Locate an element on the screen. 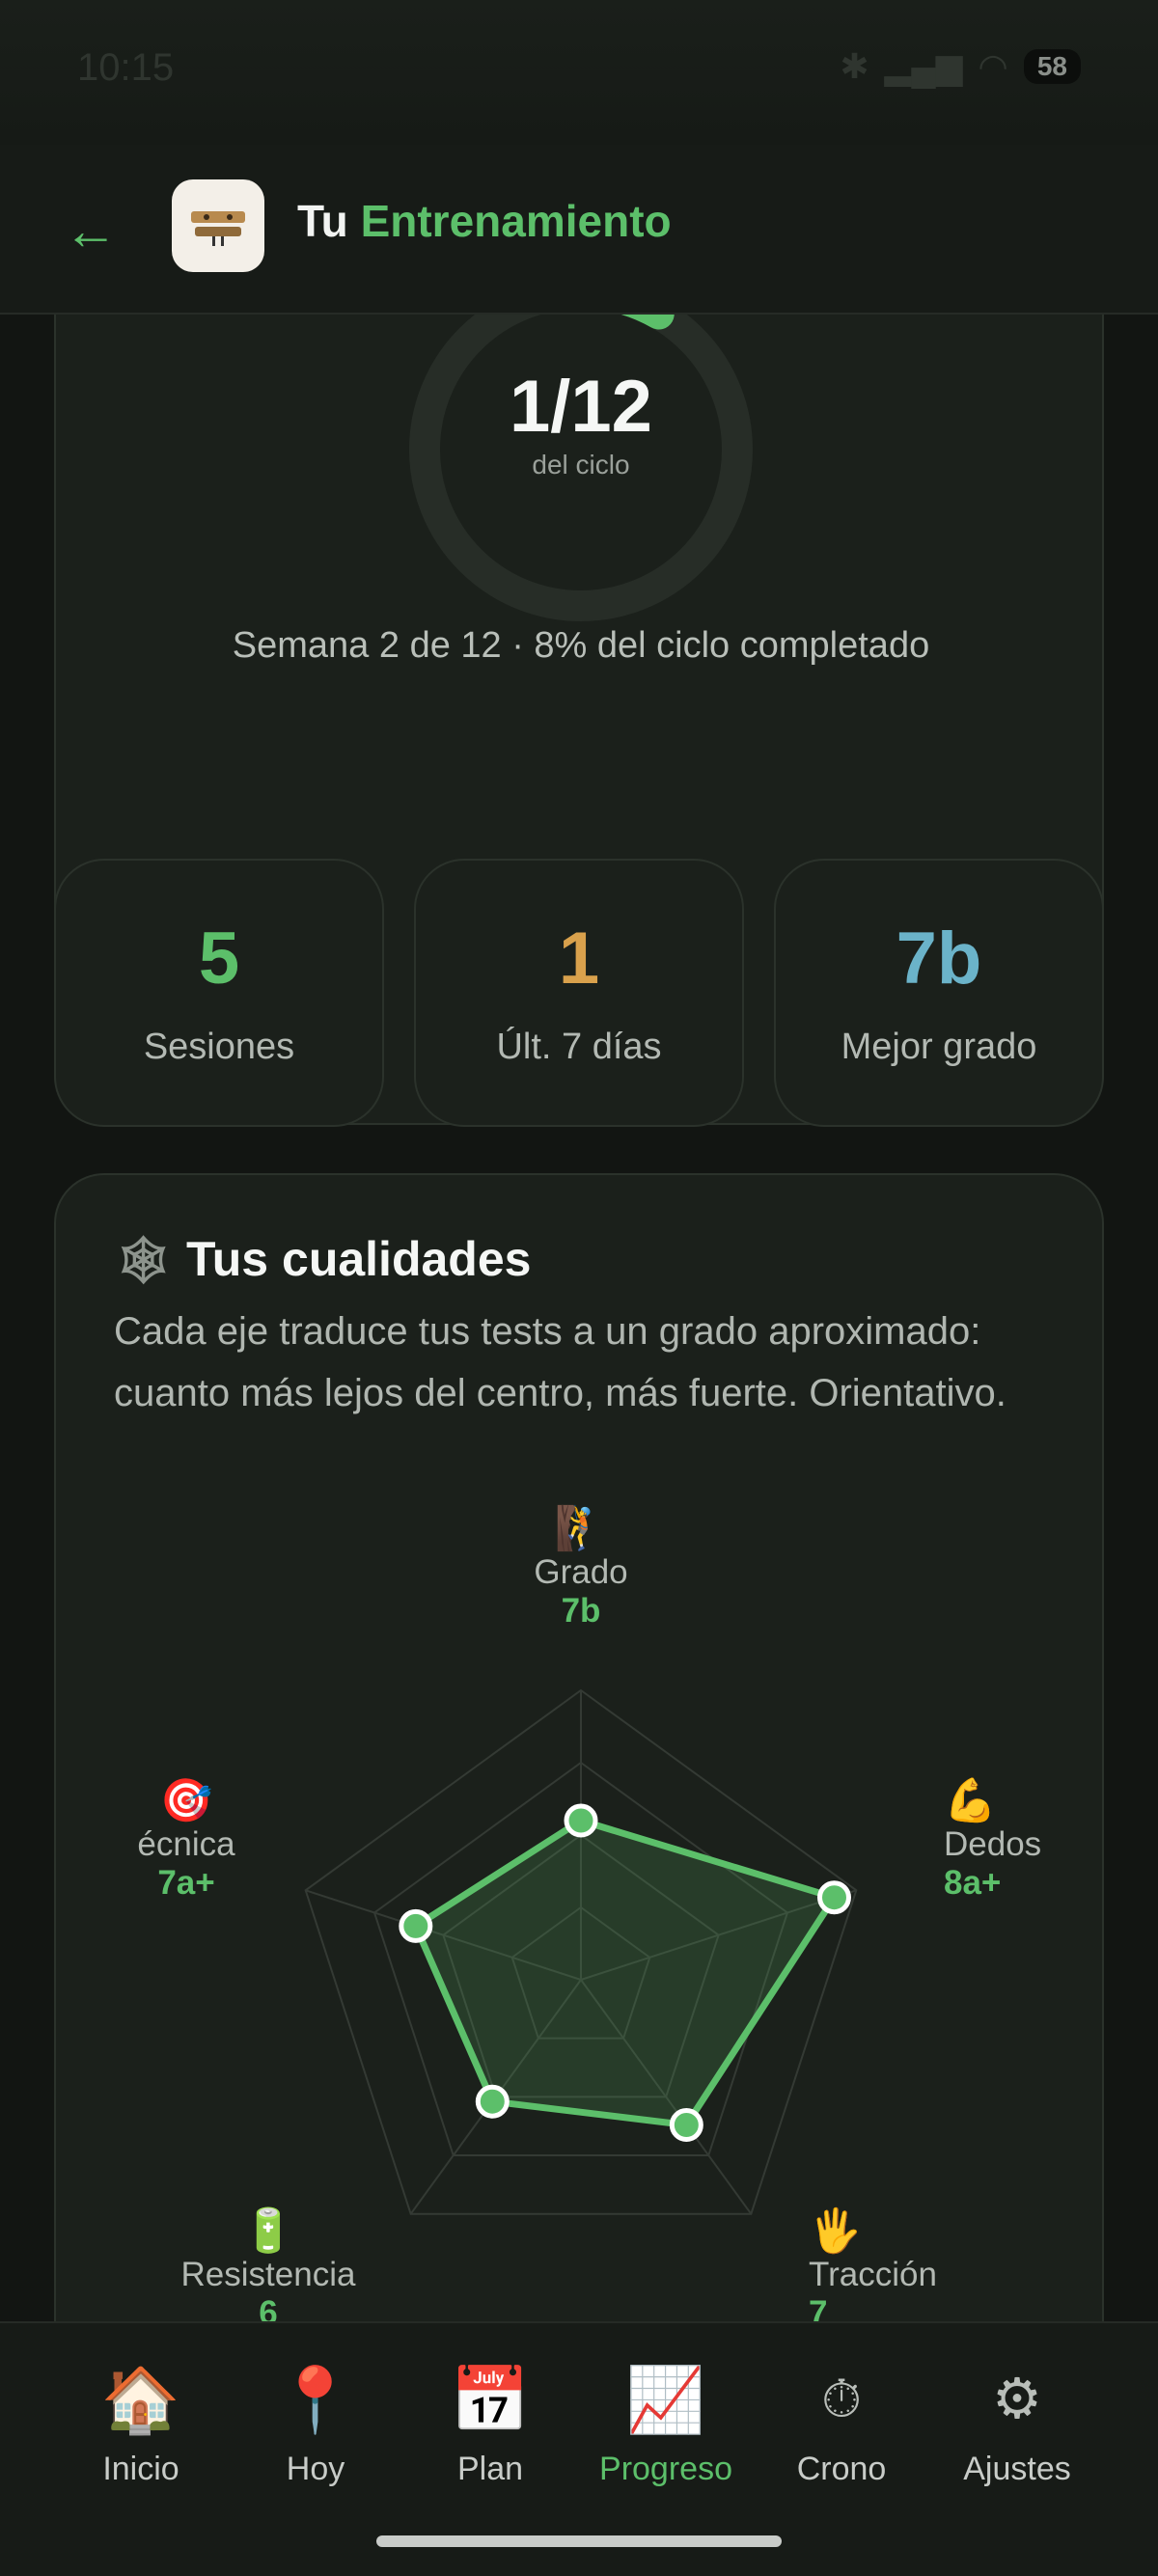  nav-ajustes: ⚙ Ajustes is located at coordinates (1017, 2423).